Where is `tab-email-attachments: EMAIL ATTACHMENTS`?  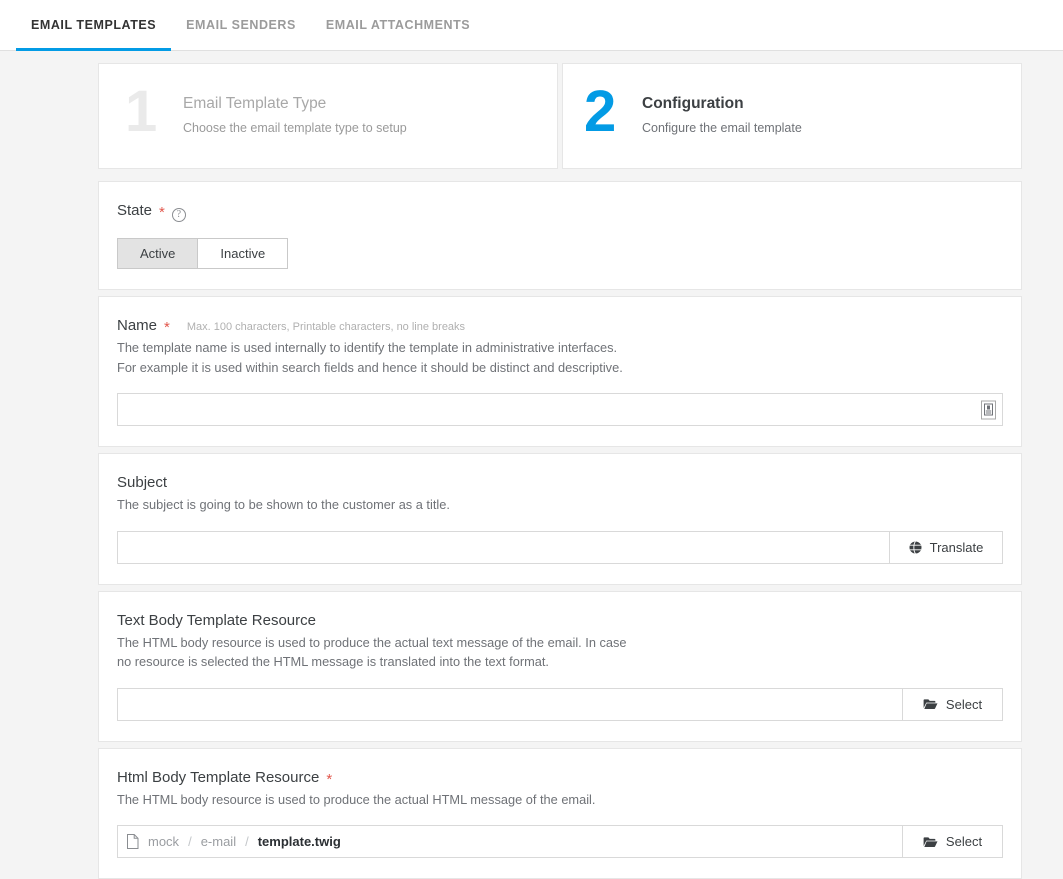 tab-email-attachments: EMAIL ATTACHMENTS is located at coordinates (398, 25).